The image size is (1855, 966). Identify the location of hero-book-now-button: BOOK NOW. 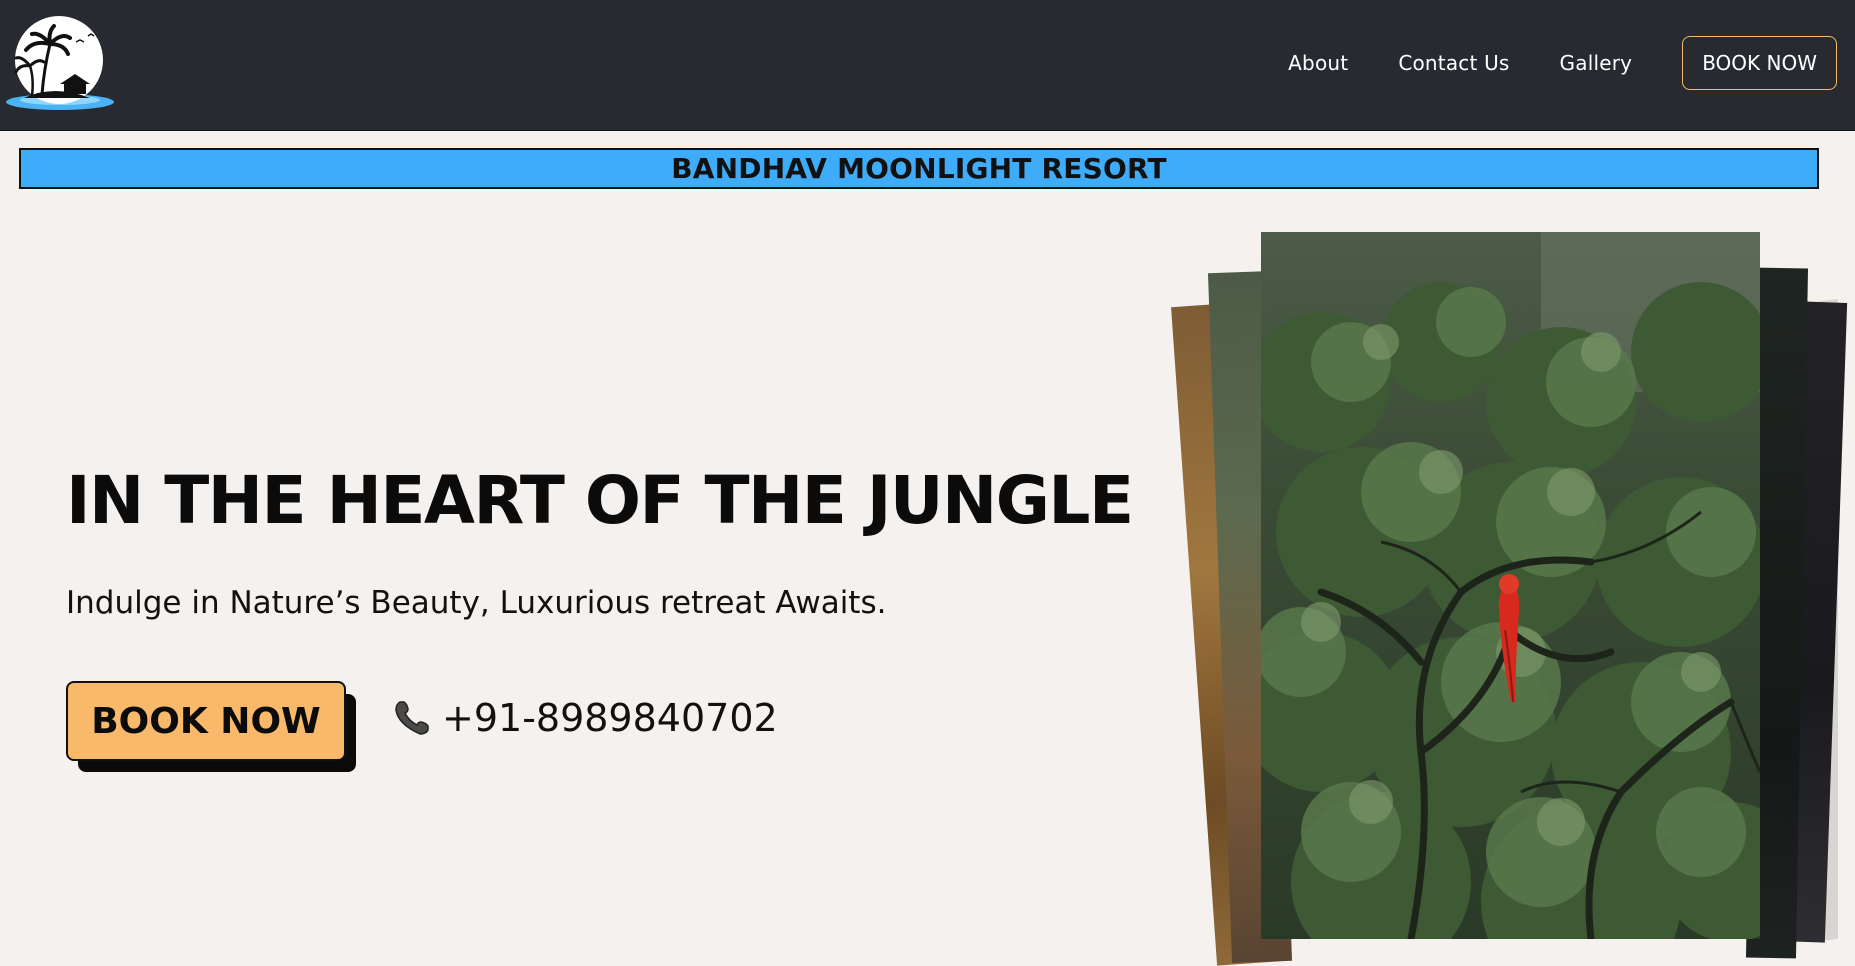
(206, 721).